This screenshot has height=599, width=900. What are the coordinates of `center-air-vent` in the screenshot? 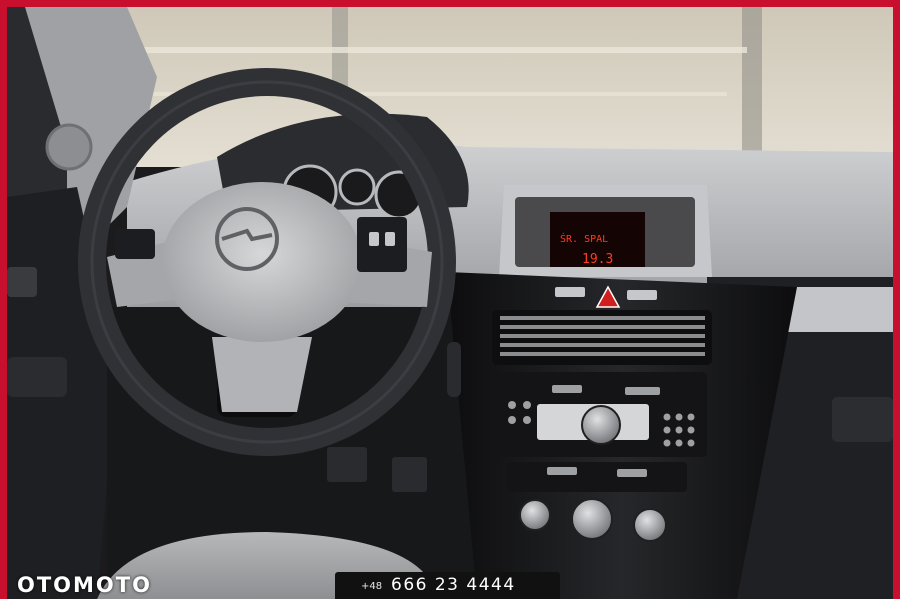 It's located at (602, 337).